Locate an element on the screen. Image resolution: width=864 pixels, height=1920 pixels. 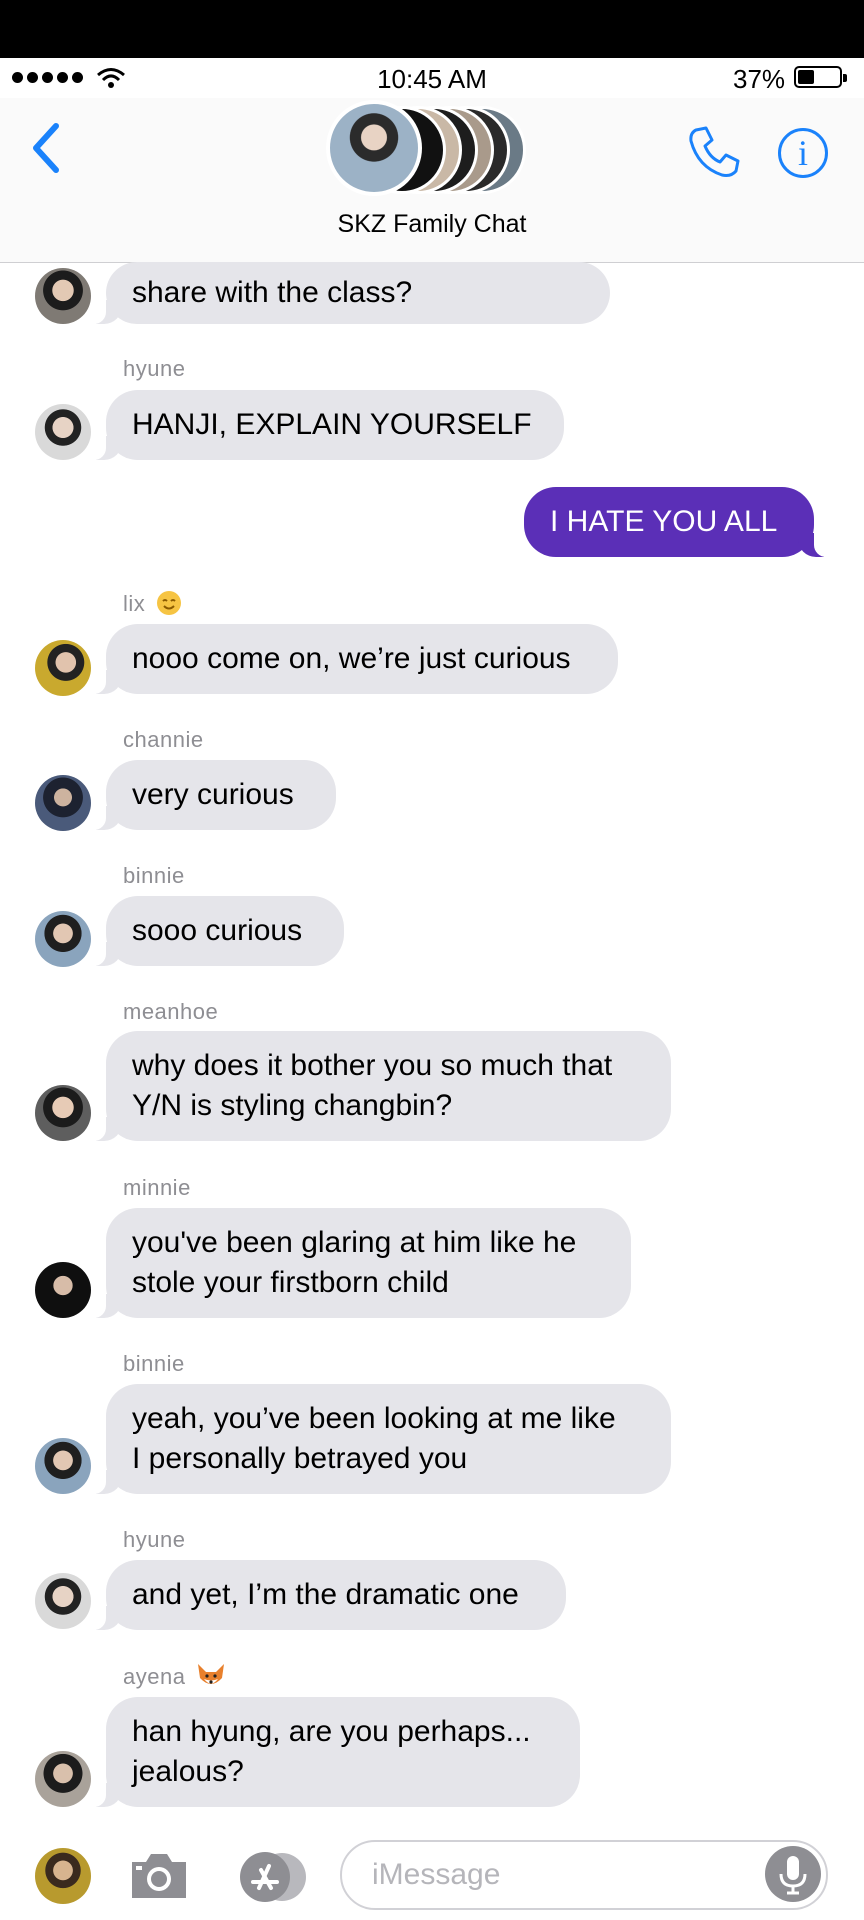
fox-face-emoji is located at coordinates (211, 1674).